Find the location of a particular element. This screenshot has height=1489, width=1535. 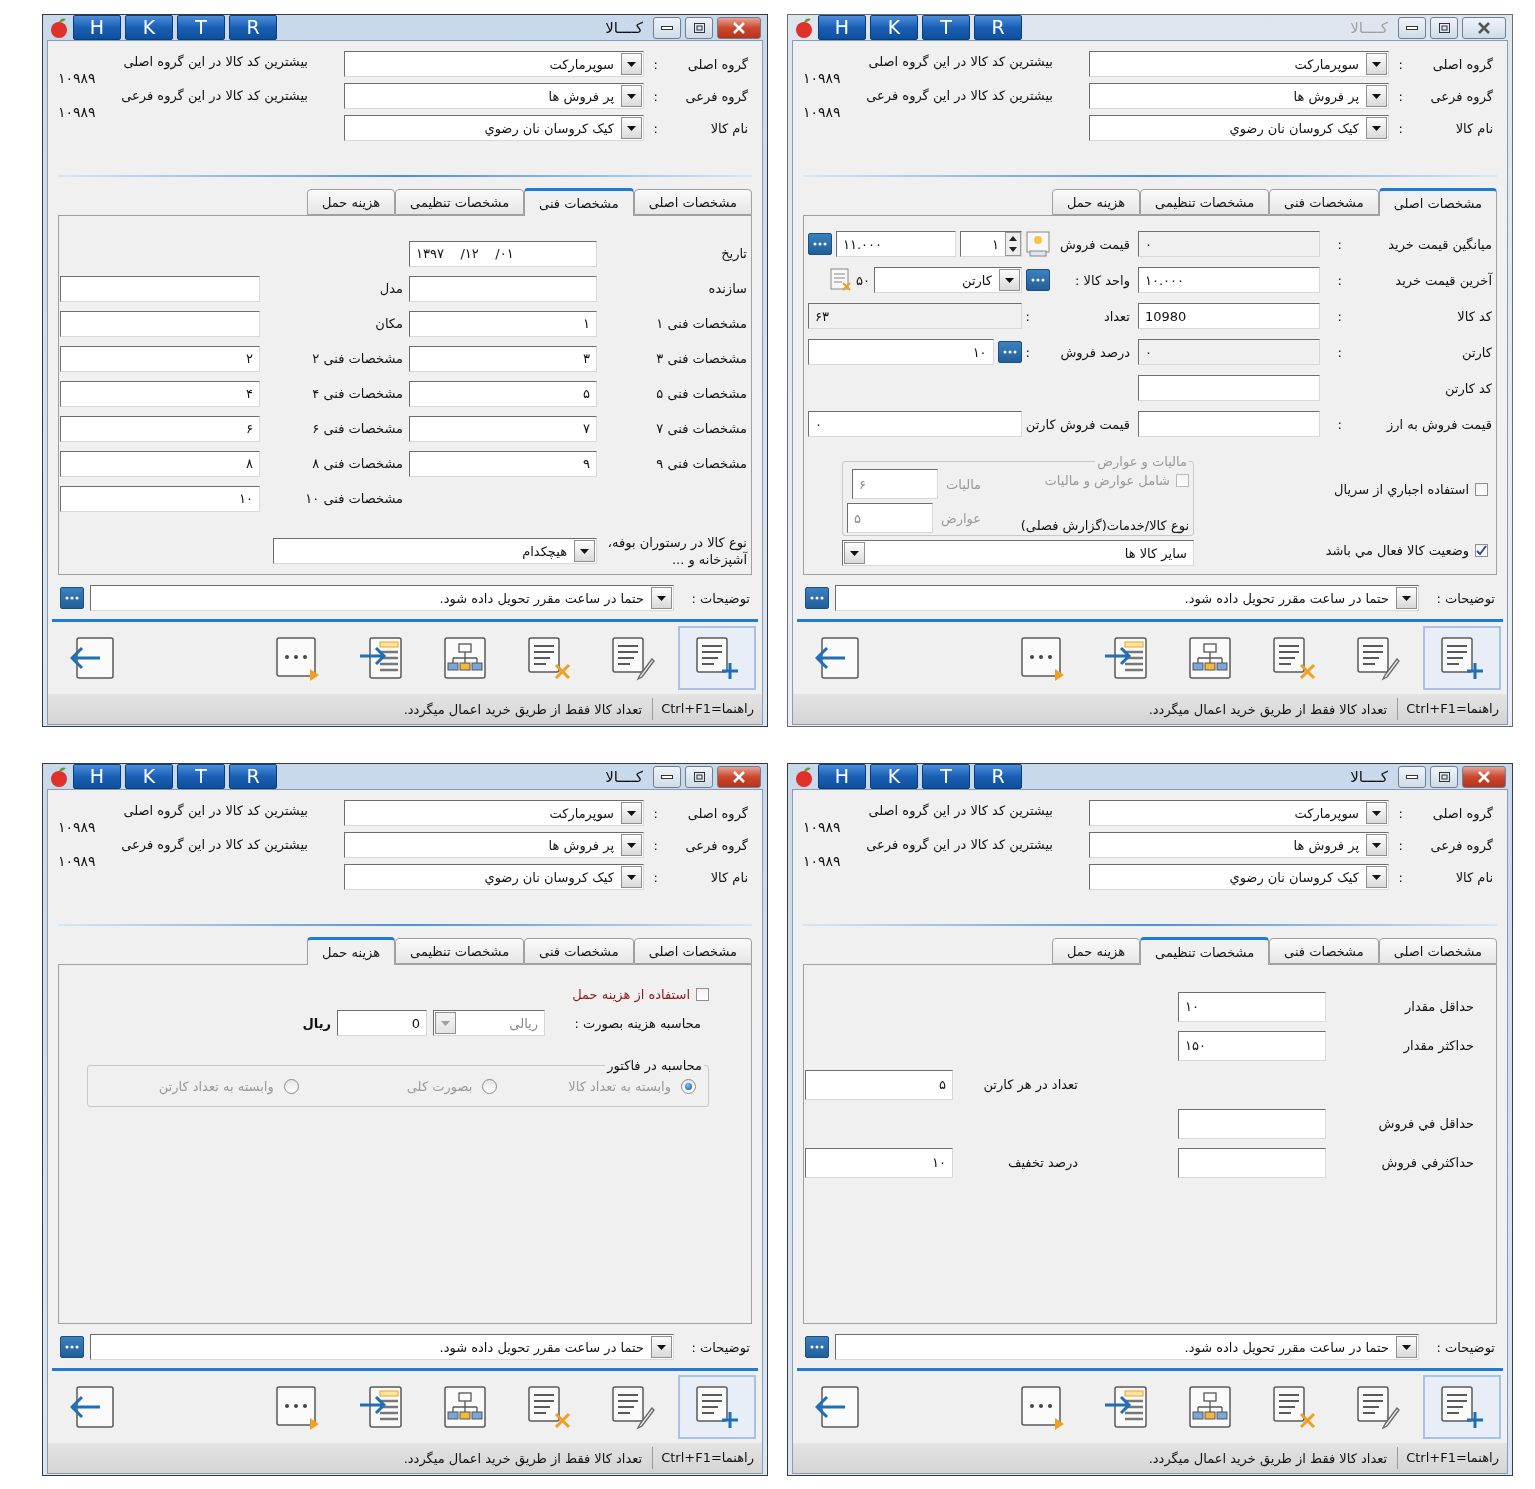

text-field: ۴ is located at coordinates (160, 393).